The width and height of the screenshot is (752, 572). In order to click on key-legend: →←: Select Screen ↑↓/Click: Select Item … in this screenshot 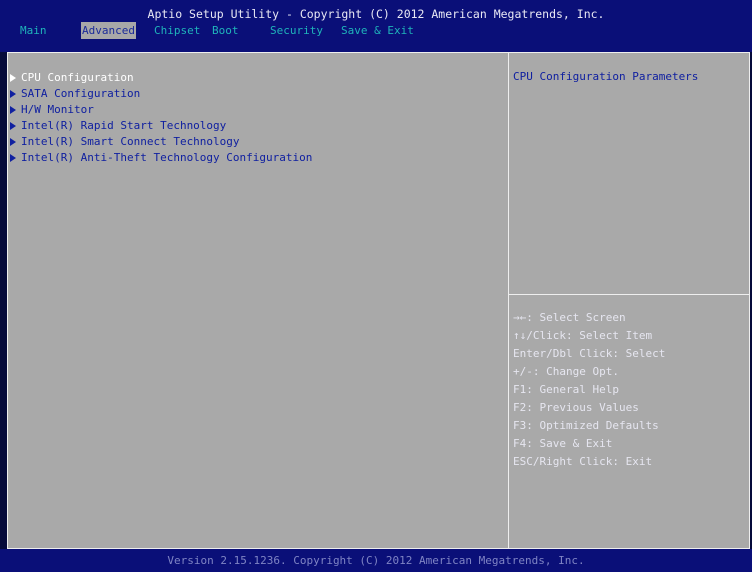, I will do `click(589, 390)`.